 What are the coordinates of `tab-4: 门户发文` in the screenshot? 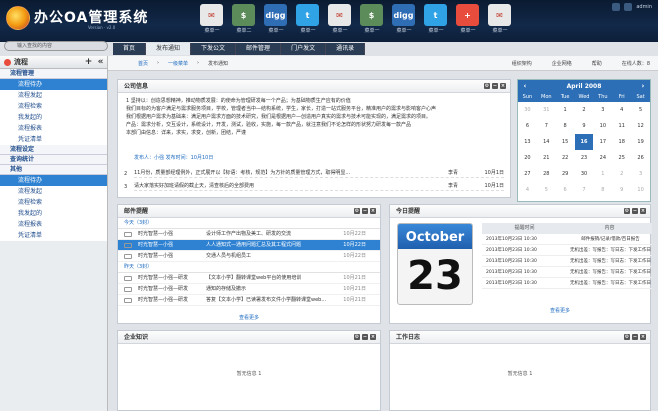 It's located at (304, 49).